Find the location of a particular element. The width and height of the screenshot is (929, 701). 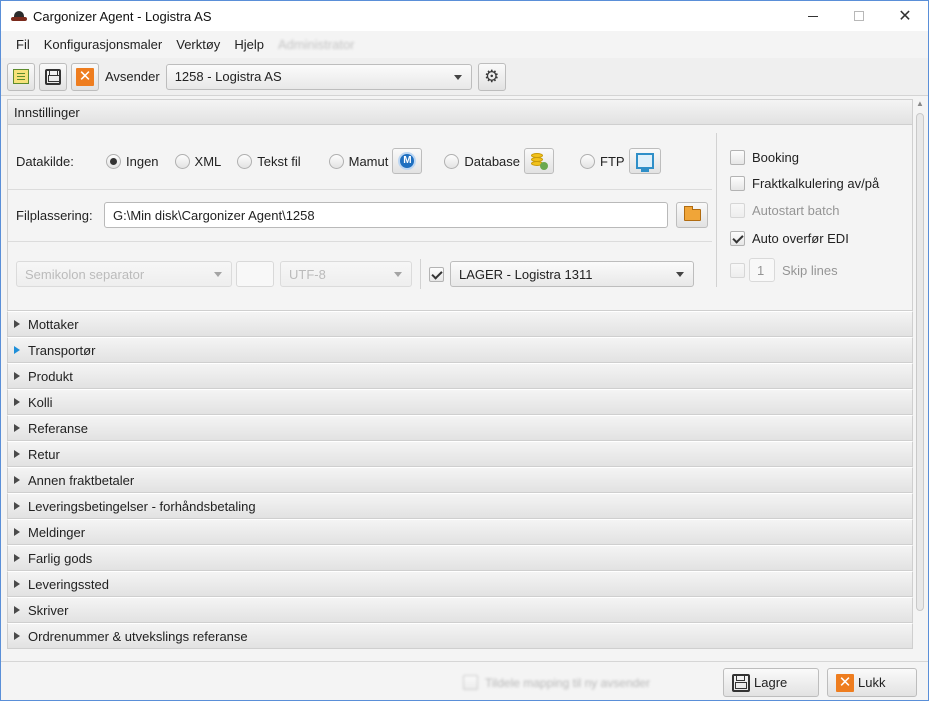

section-ordrenummer: Ordrenummer & utvekslings referanse is located at coordinates (460, 636).